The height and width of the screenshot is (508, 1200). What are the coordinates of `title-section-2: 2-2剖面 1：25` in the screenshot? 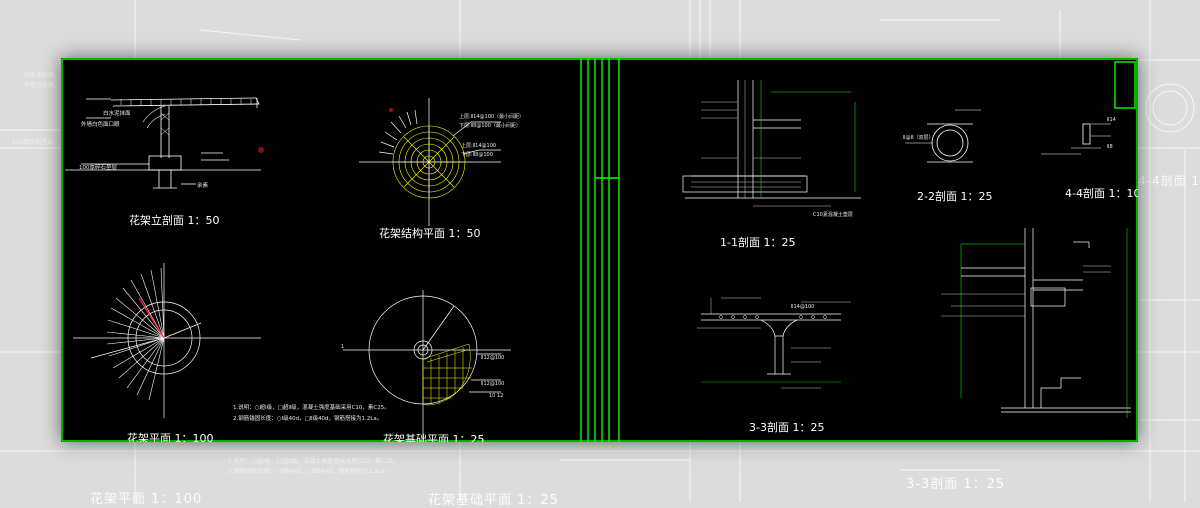 It's located at (954, 196).